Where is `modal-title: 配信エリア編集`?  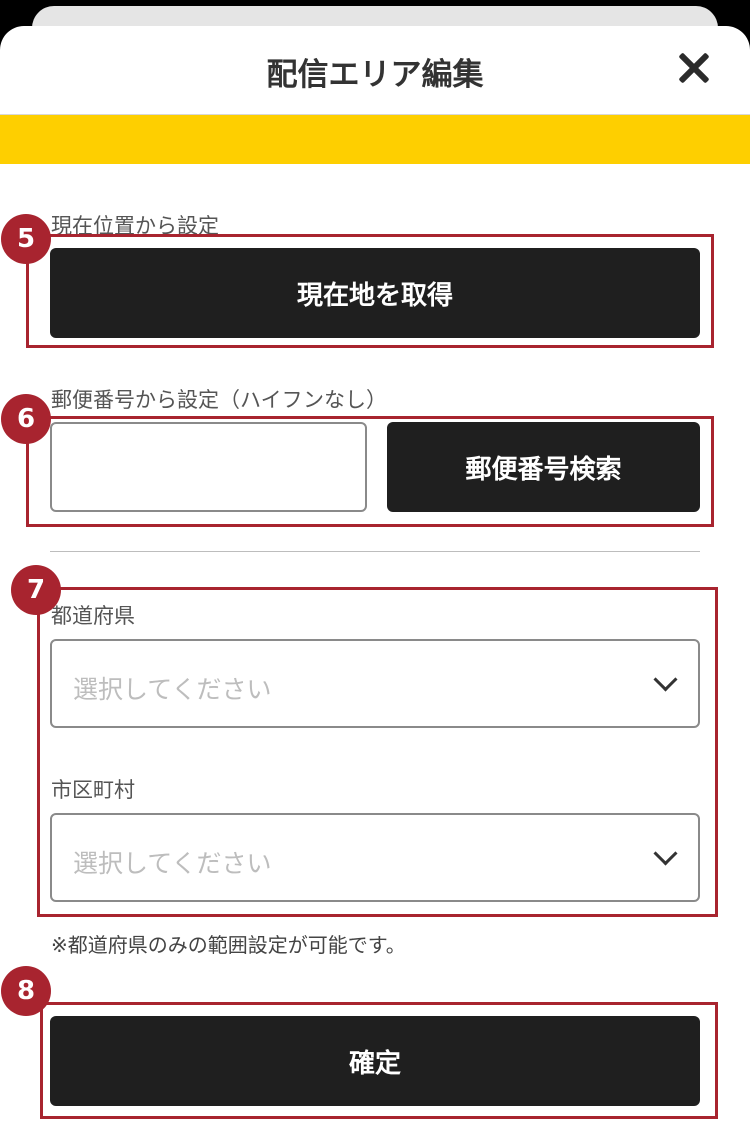 modal-title: 配信エリア編集 is located at coordinates (375, 75).